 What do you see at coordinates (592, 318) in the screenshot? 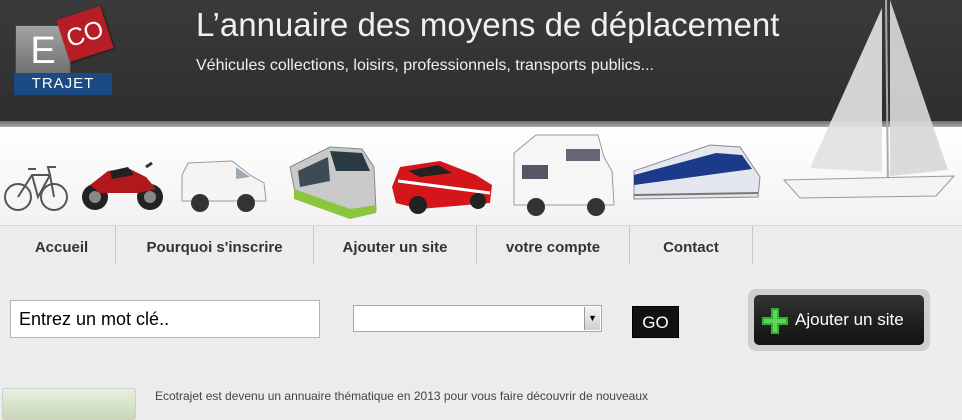
I see `chevron-down-icon: ▼` at bounding box center [592, 318].